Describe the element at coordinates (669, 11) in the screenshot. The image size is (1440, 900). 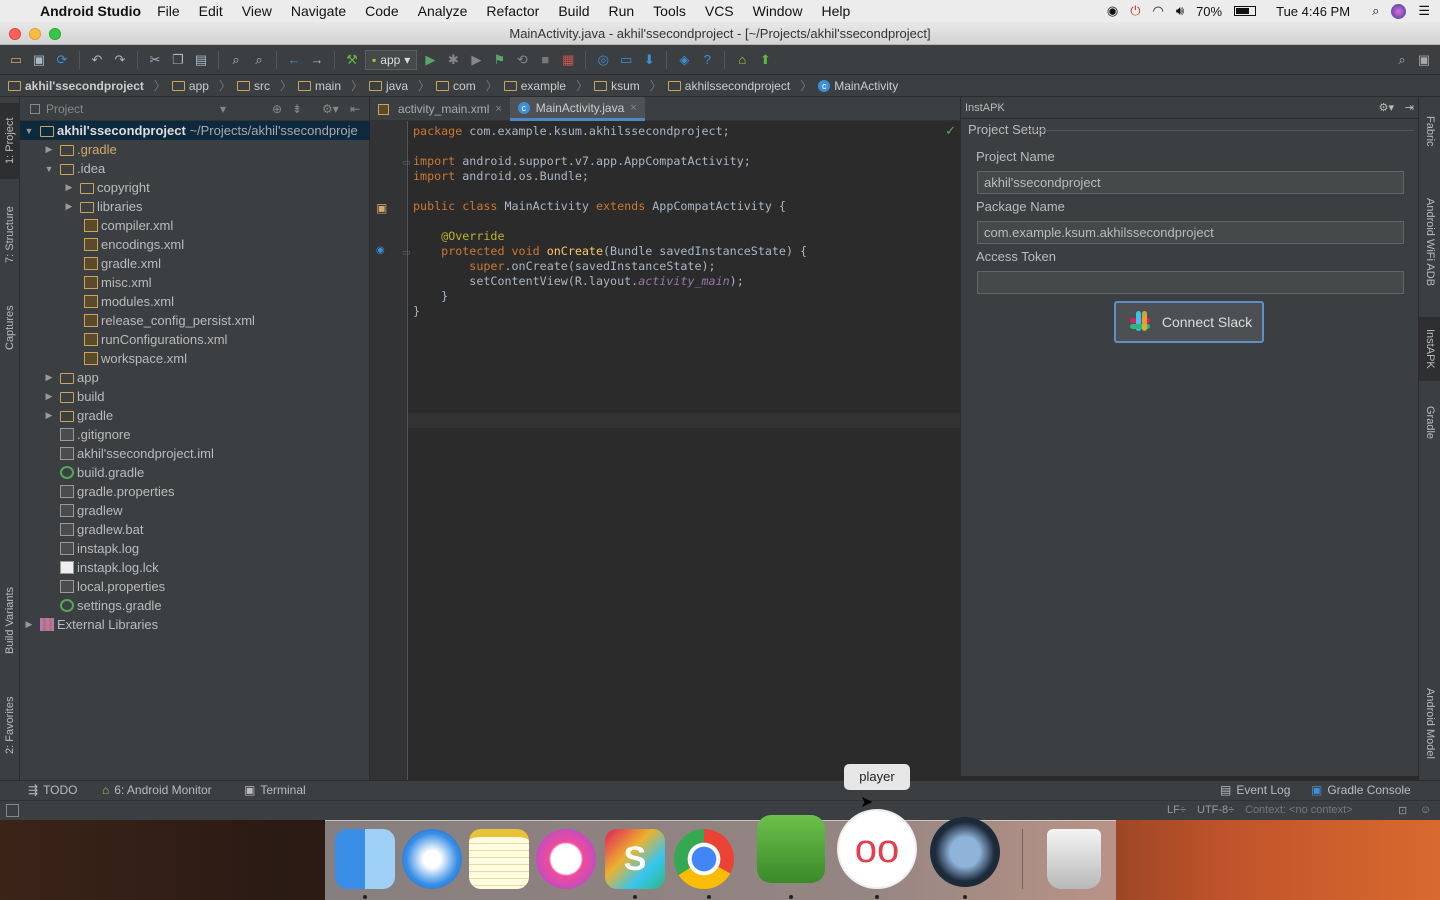
I see `menu-tools: Tools` at that location.